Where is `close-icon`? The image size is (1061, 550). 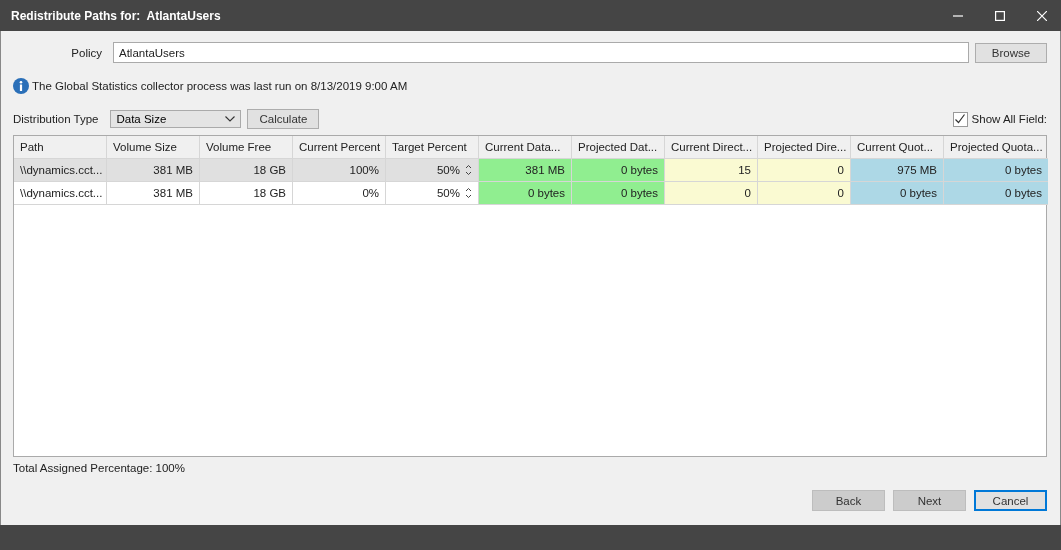 close-icon is located at coordinates (1042, 15).